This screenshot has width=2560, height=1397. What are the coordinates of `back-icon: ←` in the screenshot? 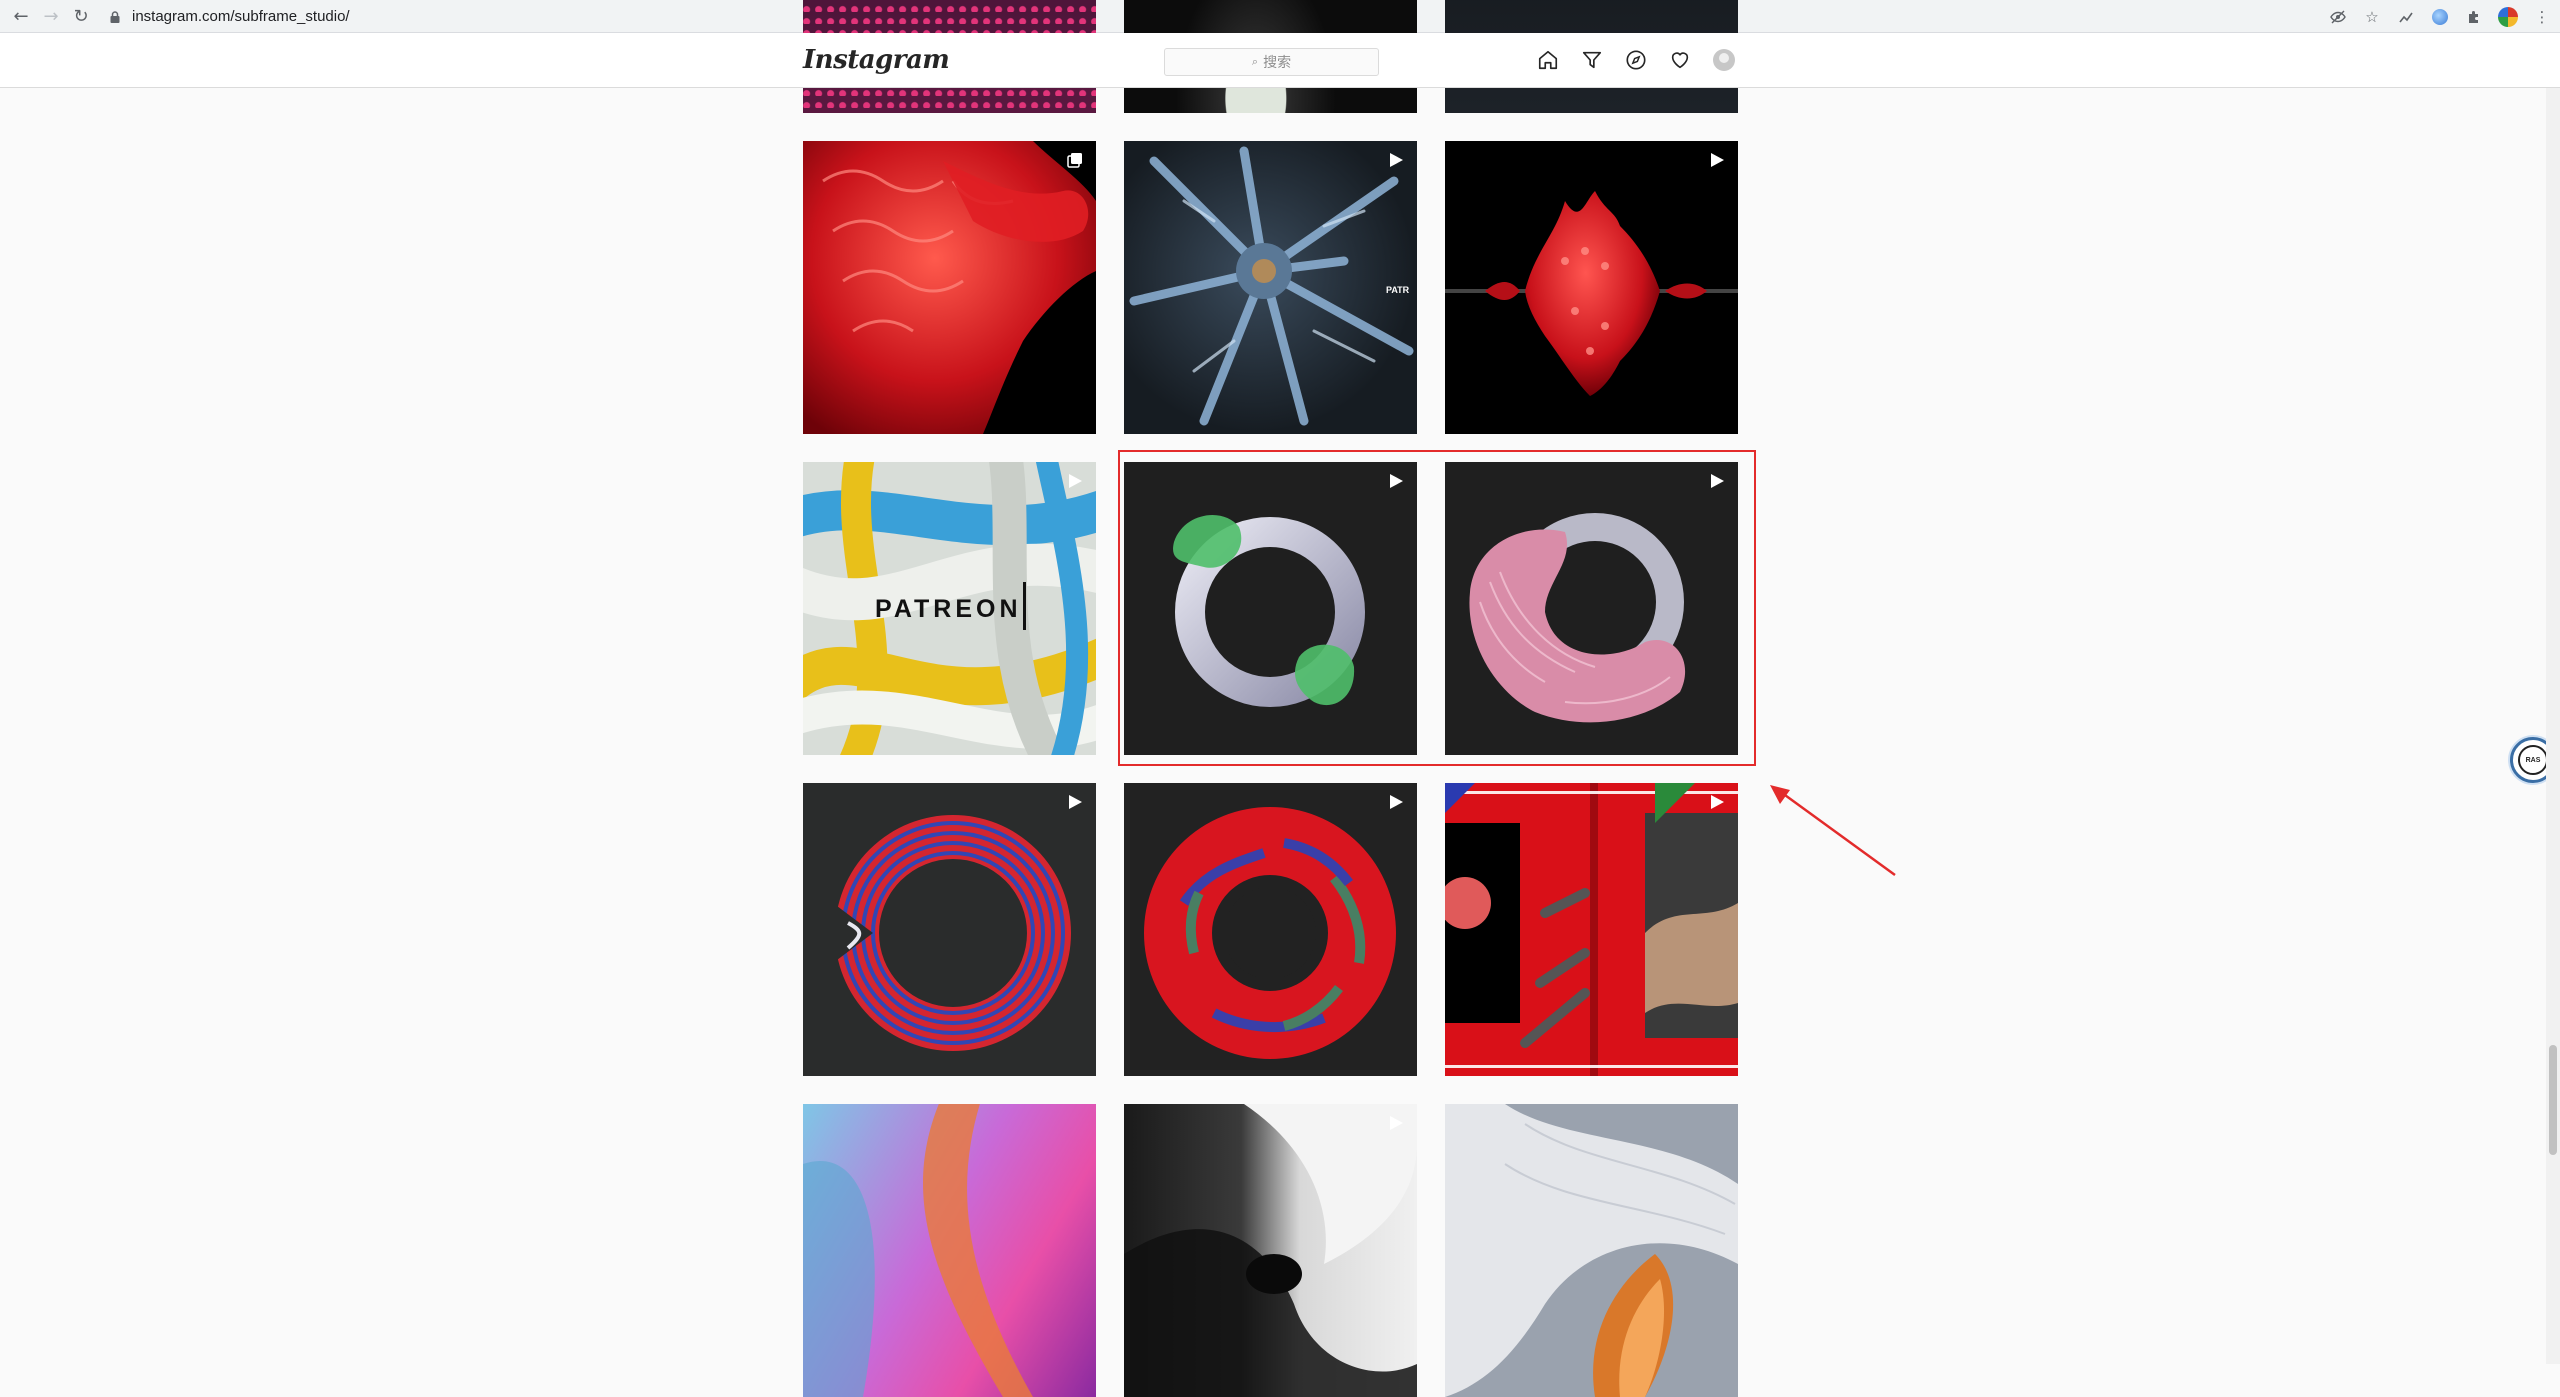 It's located at (21, 16).